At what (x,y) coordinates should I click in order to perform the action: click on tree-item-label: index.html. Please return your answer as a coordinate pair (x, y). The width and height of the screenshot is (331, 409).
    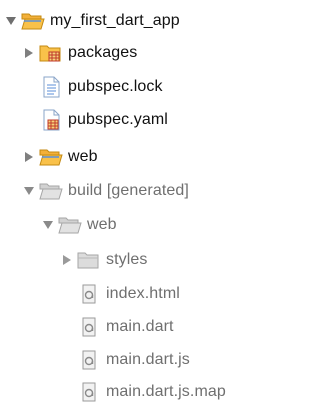
    Looking at the image, I should click on (143, 293).